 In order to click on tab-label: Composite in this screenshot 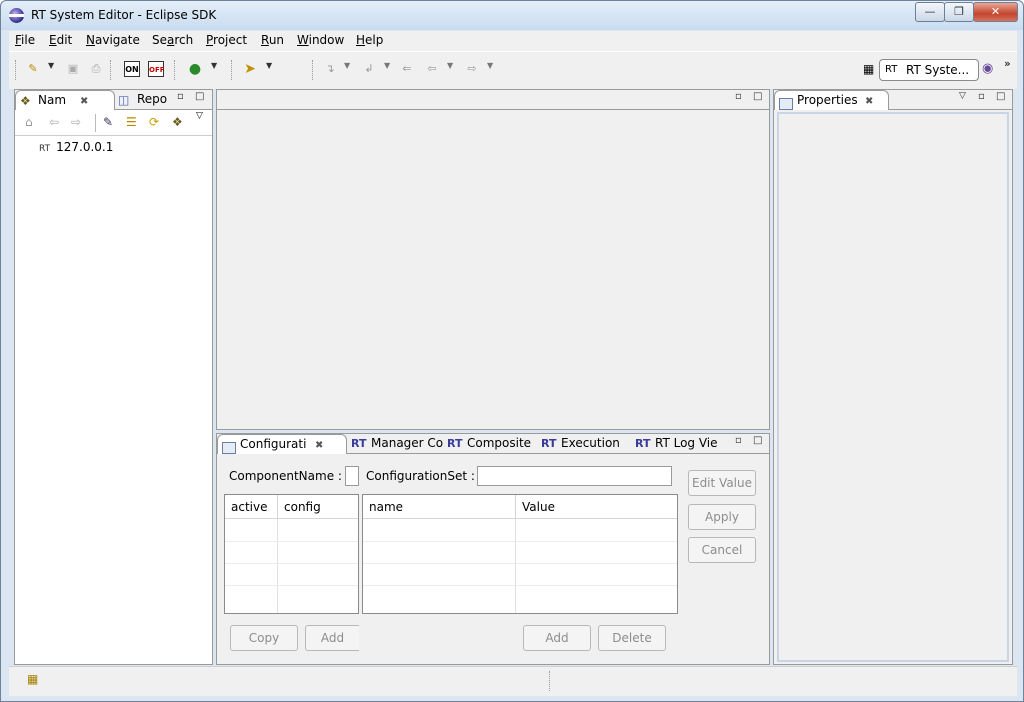, I will do `click(499, 443)`.